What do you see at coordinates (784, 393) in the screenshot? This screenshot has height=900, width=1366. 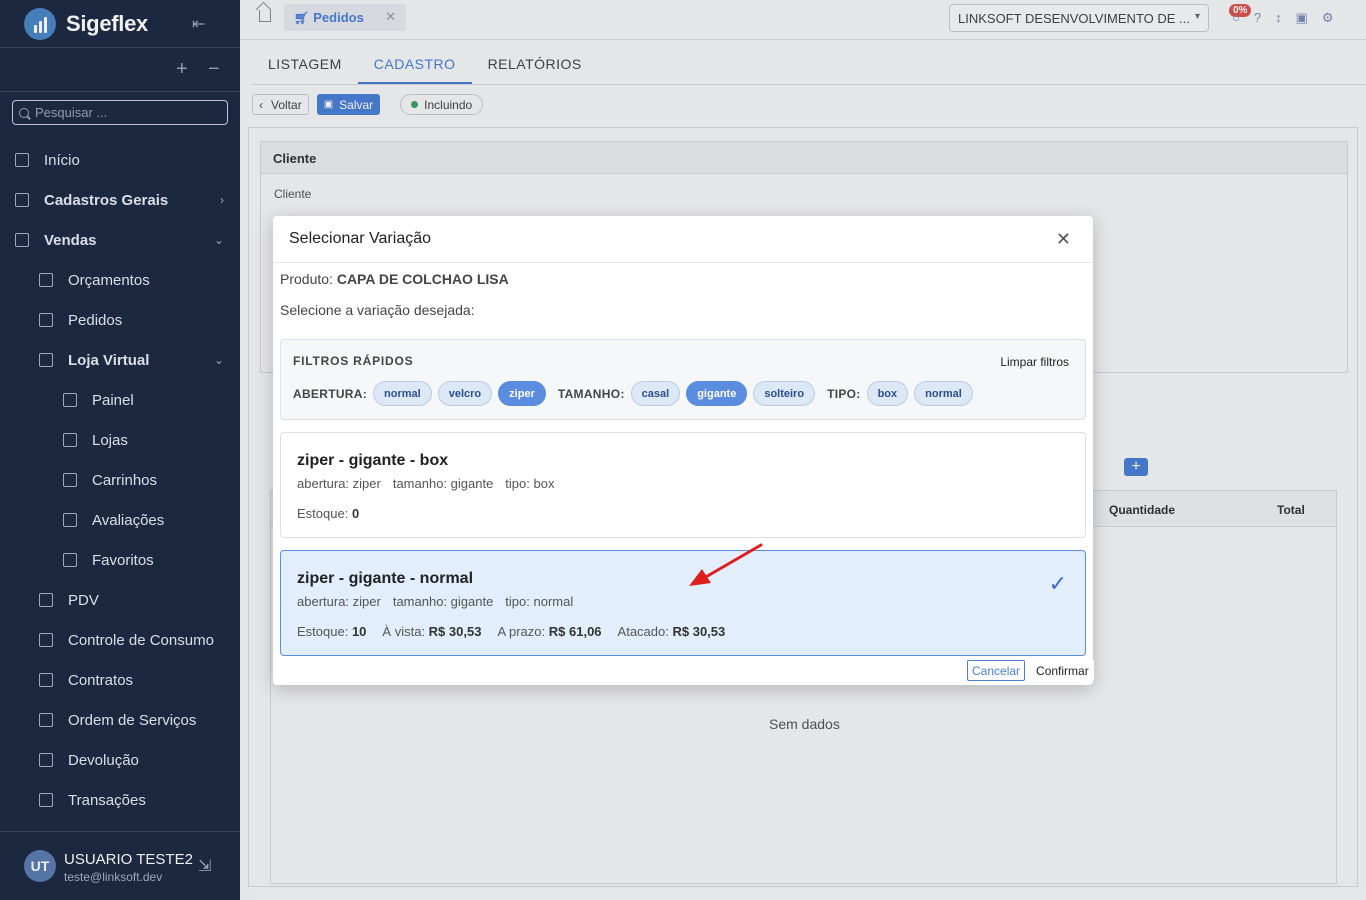 I see `chip-tamanho-solteiro: solteiro` at bounding box center [784, 393].